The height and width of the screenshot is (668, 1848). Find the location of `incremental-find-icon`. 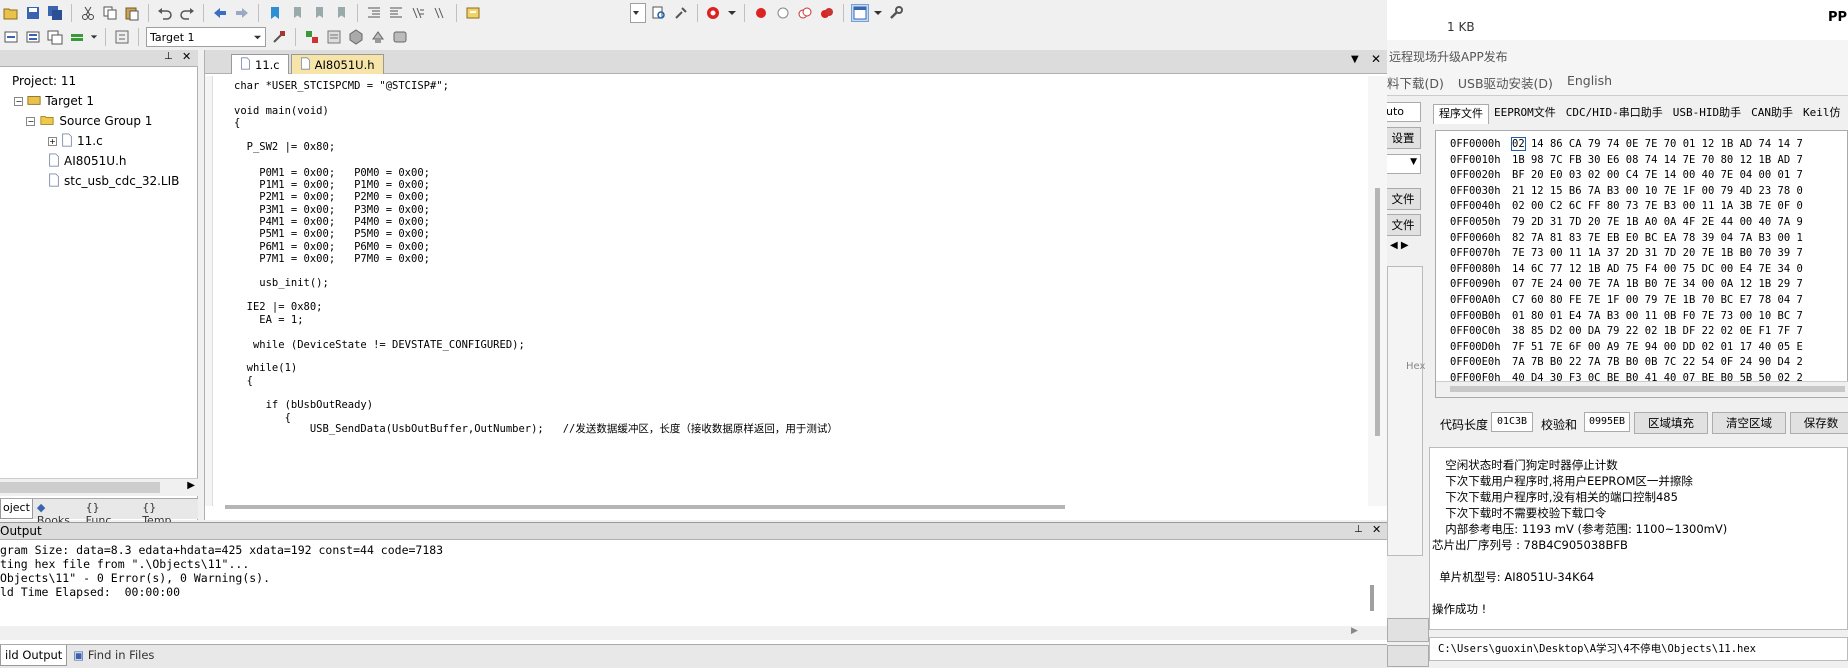

incremental-find-icon is located at coordinates (681, 13).